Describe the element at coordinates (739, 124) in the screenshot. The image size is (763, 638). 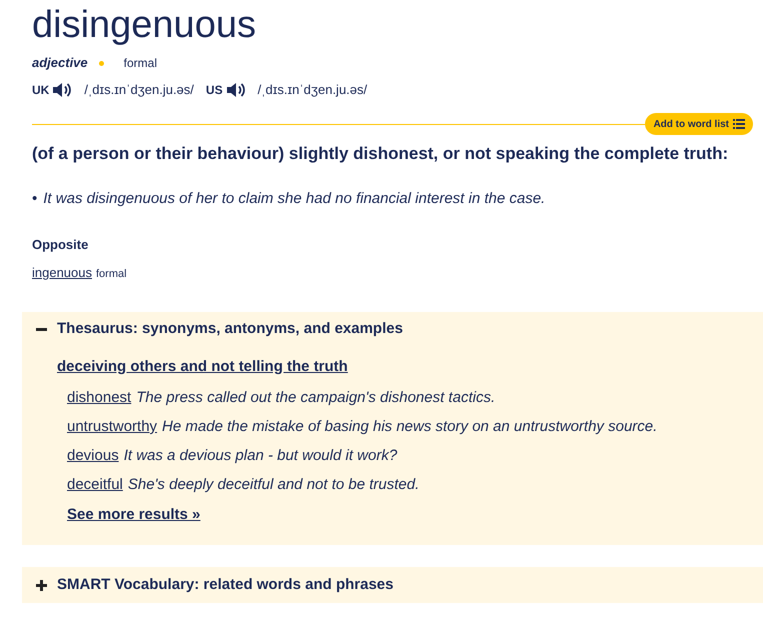
I see `list-icon` at that location.